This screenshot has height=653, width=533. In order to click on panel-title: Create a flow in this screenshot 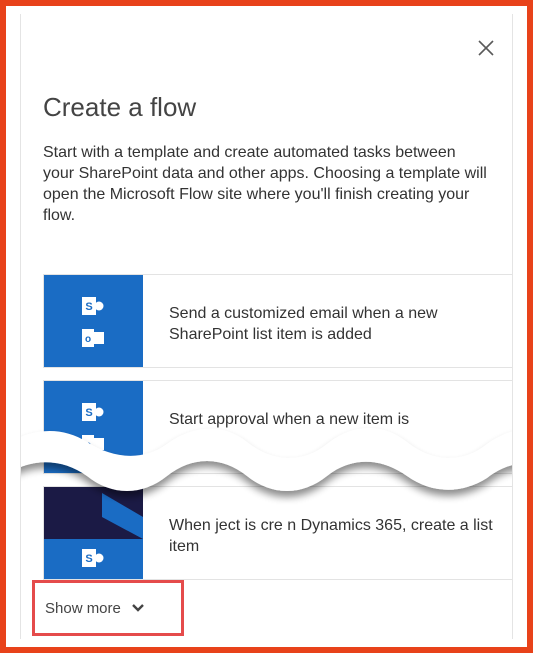, I will do `click(120, 107)`.